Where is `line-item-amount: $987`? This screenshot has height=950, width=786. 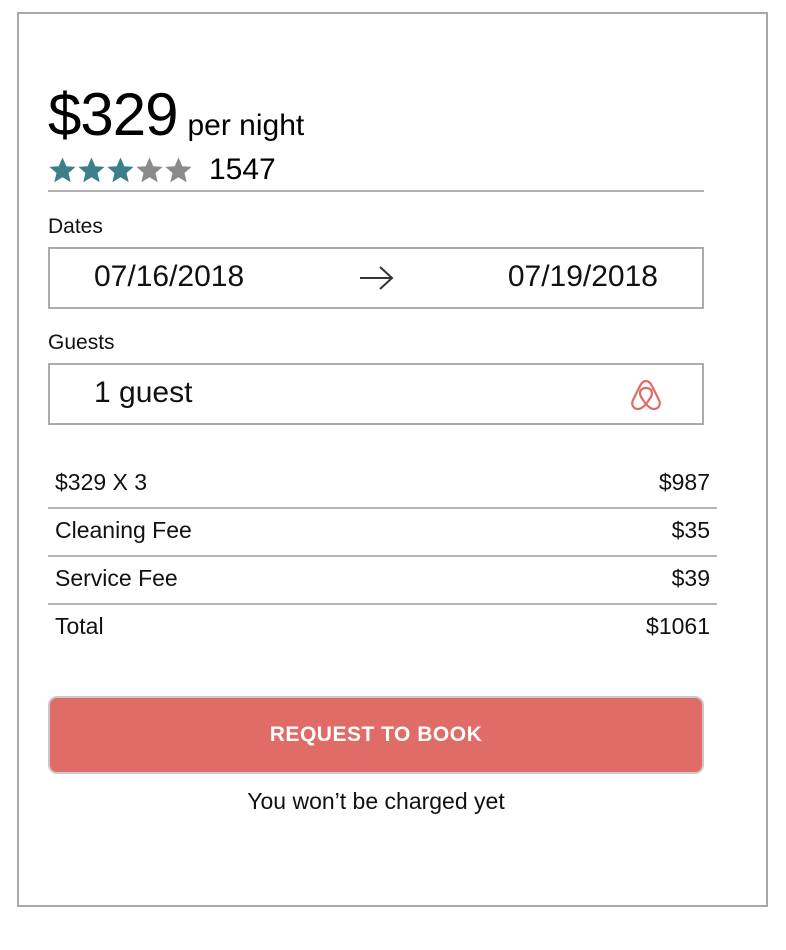
line-item-amount: $987 is located at coordinates (684, 482).